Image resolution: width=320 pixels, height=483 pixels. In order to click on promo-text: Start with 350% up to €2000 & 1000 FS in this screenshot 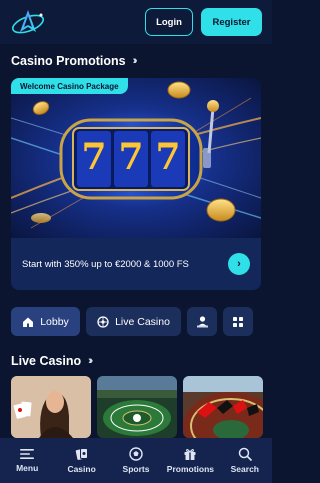, I will do `click(105, 264)`.